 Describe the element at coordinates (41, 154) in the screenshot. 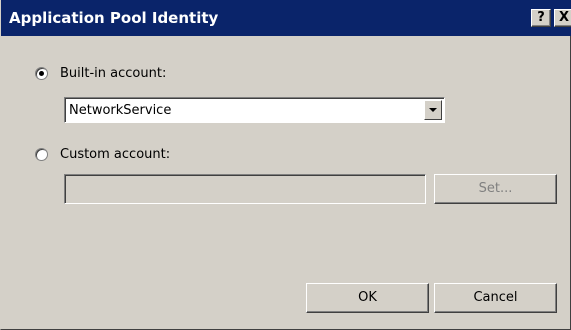

I see `custom-account-radio` at that location.